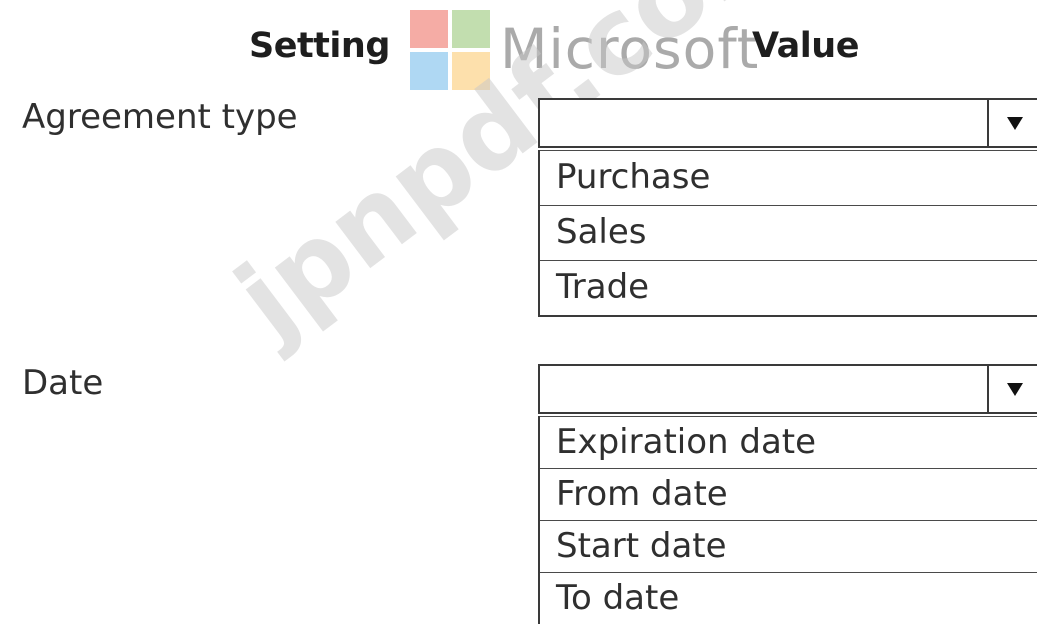 This screenshot has width=1037, height=624. I want to click on option-purchase: Purchase, so click(788, 177).